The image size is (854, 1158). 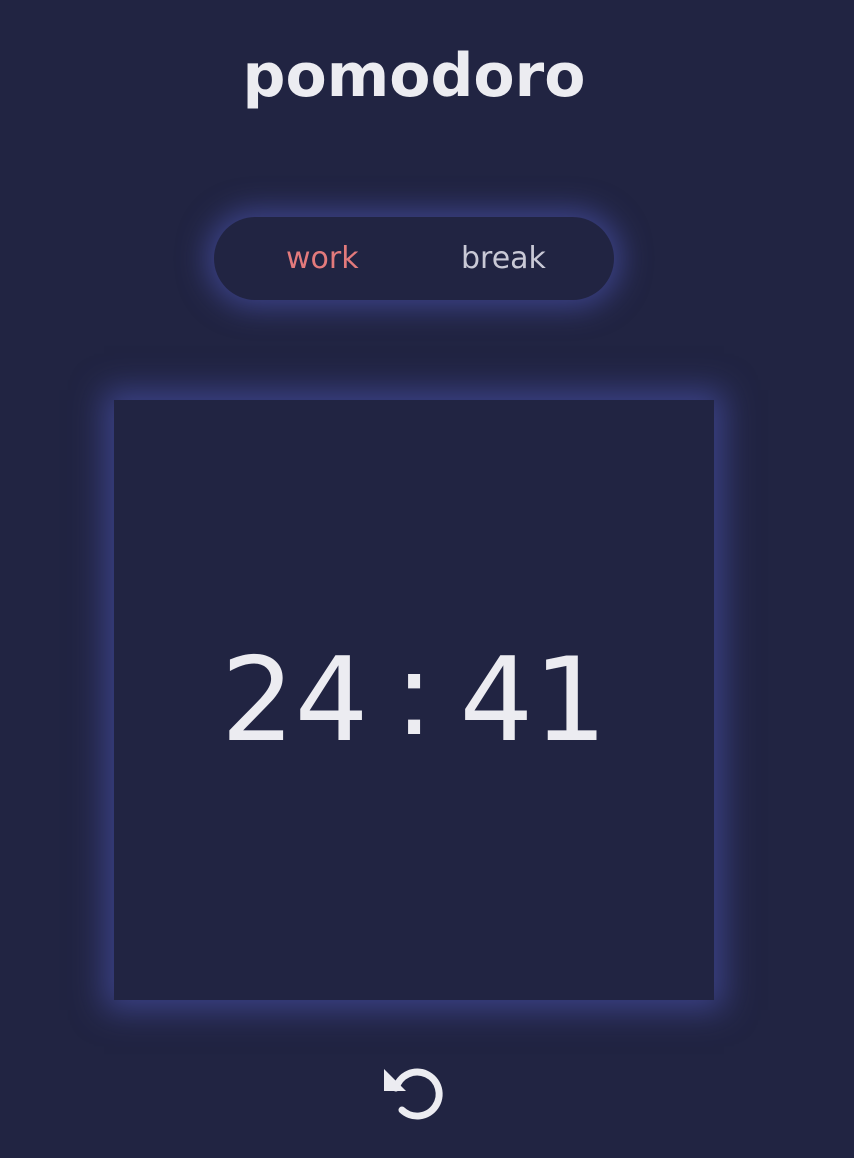 What do you see at coordinates (533, 700) in the screenshot?
I see `timer-seconds: 41` at bounding box center [533, 700].